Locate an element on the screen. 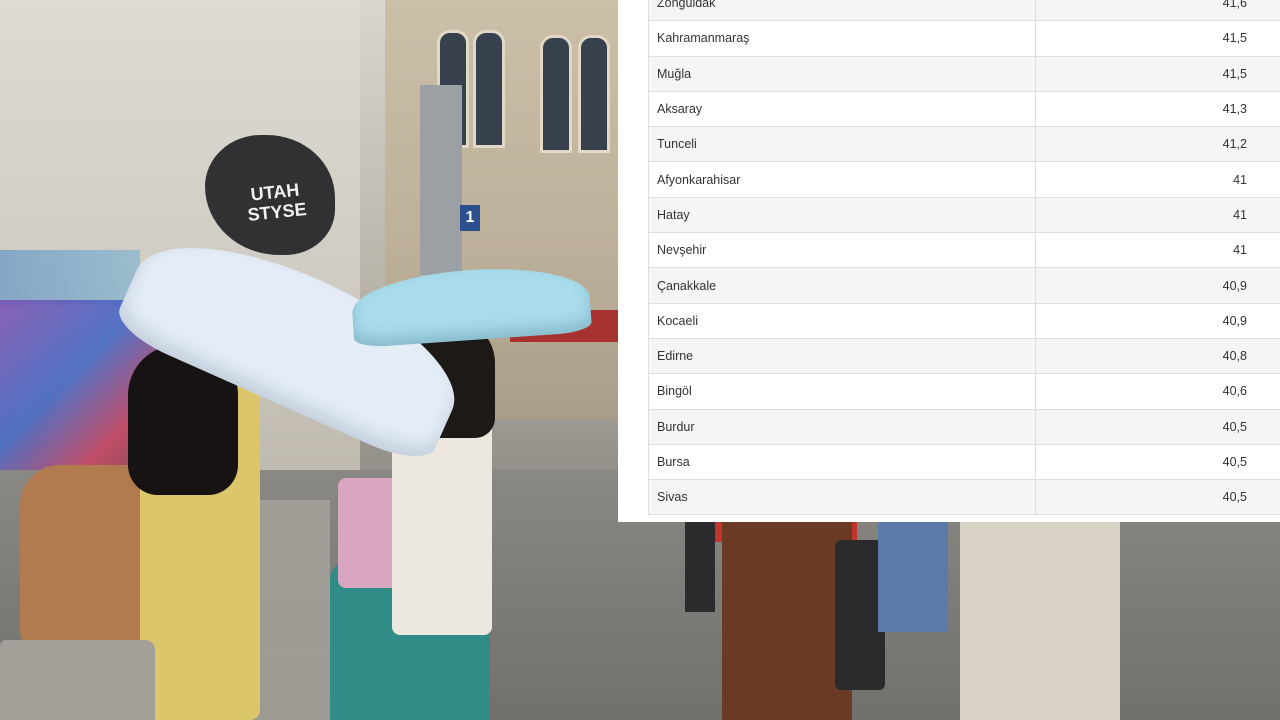 The image size is (1280, 720). temperature-cell: 41,2 is located at coordinates (1157, 144).